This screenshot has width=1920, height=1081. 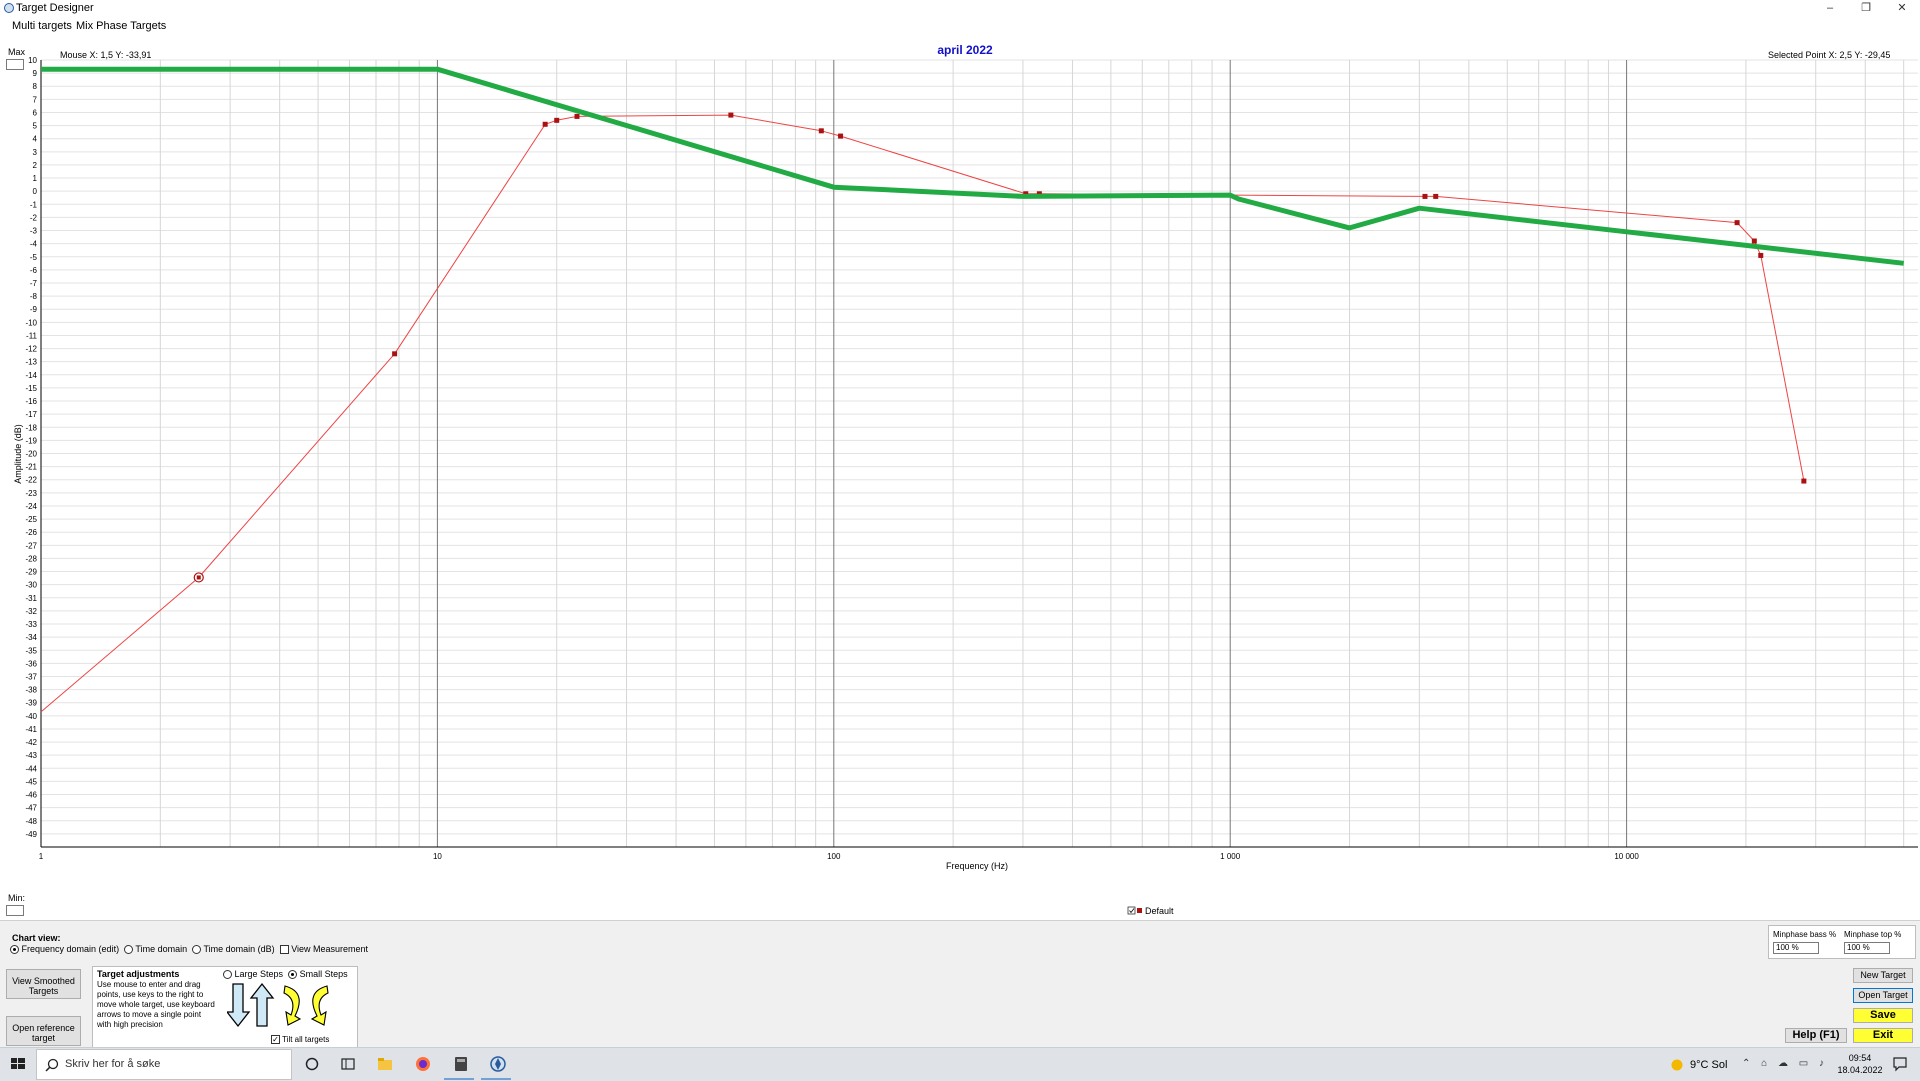 I want to click on y-tick-label: 4, so click(x=35, y=139).